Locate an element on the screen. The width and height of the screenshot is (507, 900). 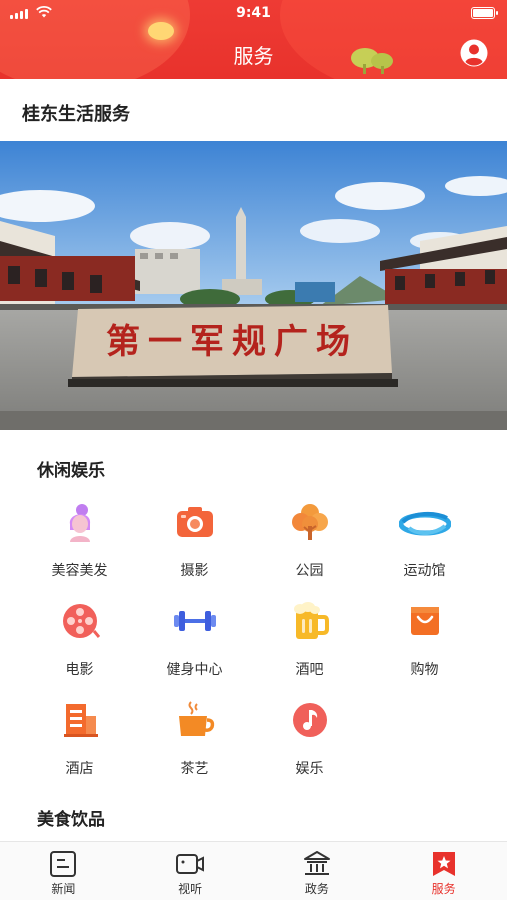
plaque-text: 第一军规广场 is located at coordinates (232, 342).